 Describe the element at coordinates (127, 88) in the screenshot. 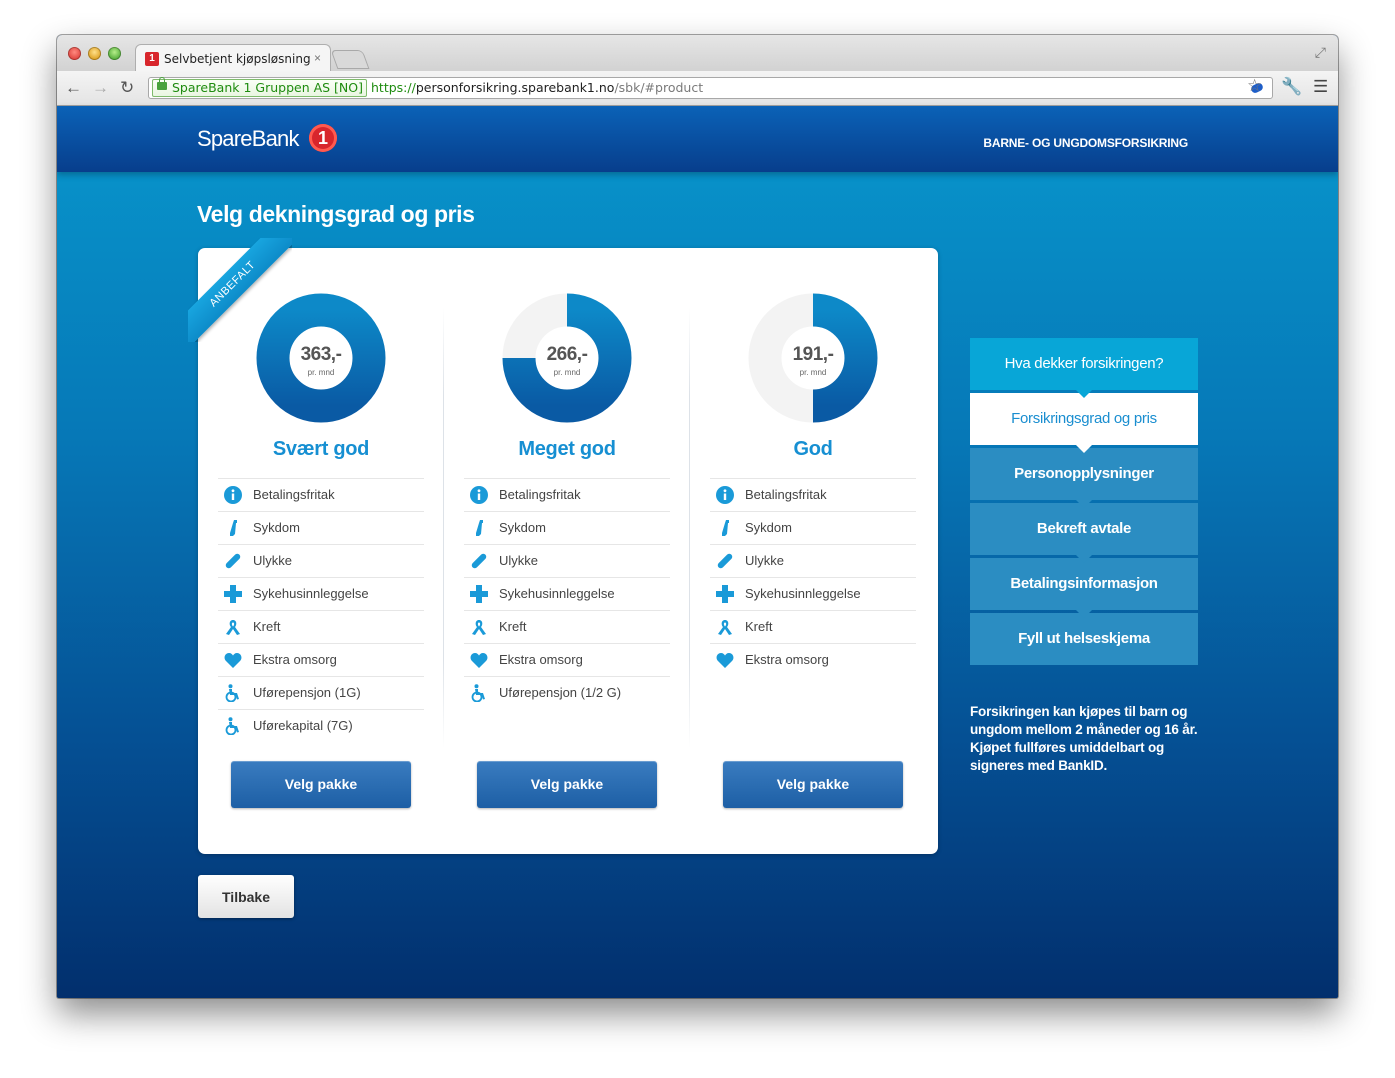

I see `reload-icon: ↻` at that location.